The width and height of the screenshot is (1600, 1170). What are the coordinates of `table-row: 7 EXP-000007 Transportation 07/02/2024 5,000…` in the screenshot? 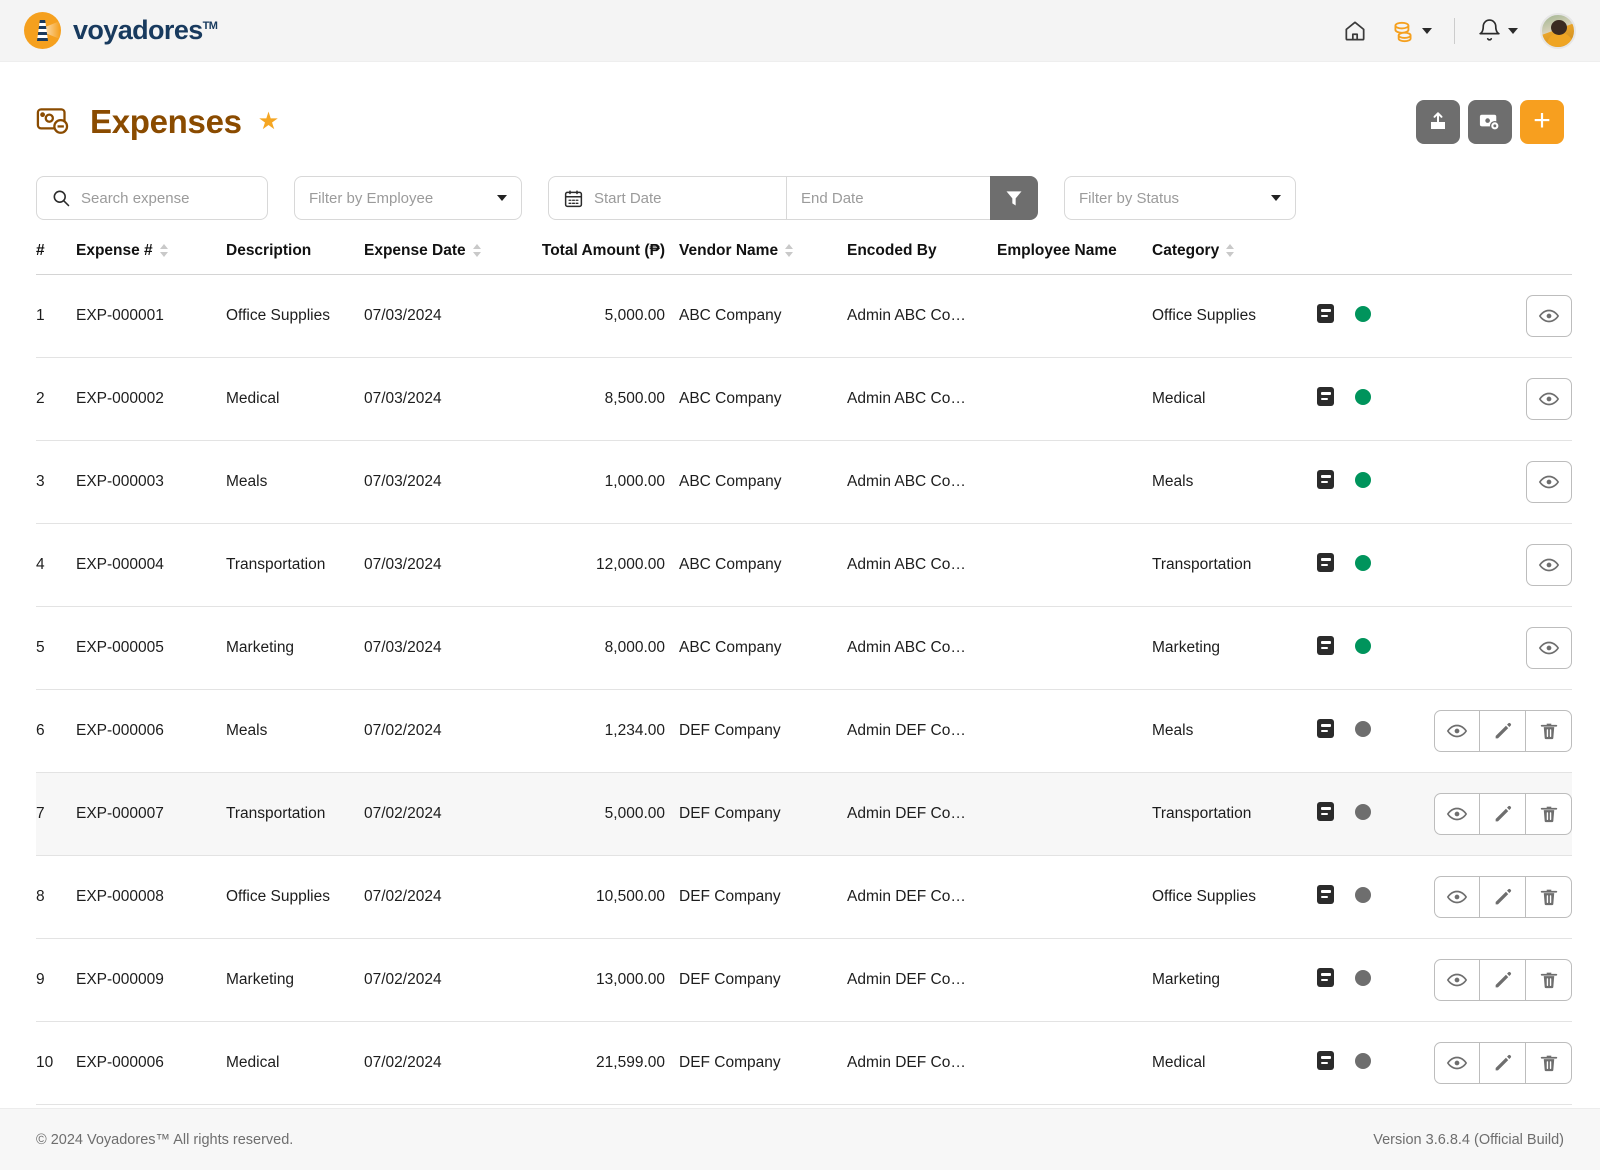 It's located at (804, 814).